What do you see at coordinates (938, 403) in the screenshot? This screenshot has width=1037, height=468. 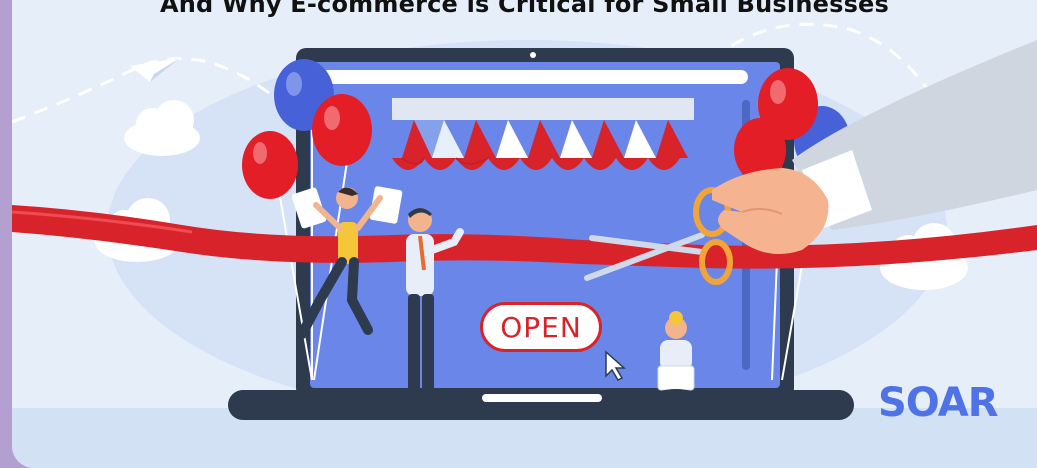 I see `brand-logo: SOAR` at bounding box center [938, 403].